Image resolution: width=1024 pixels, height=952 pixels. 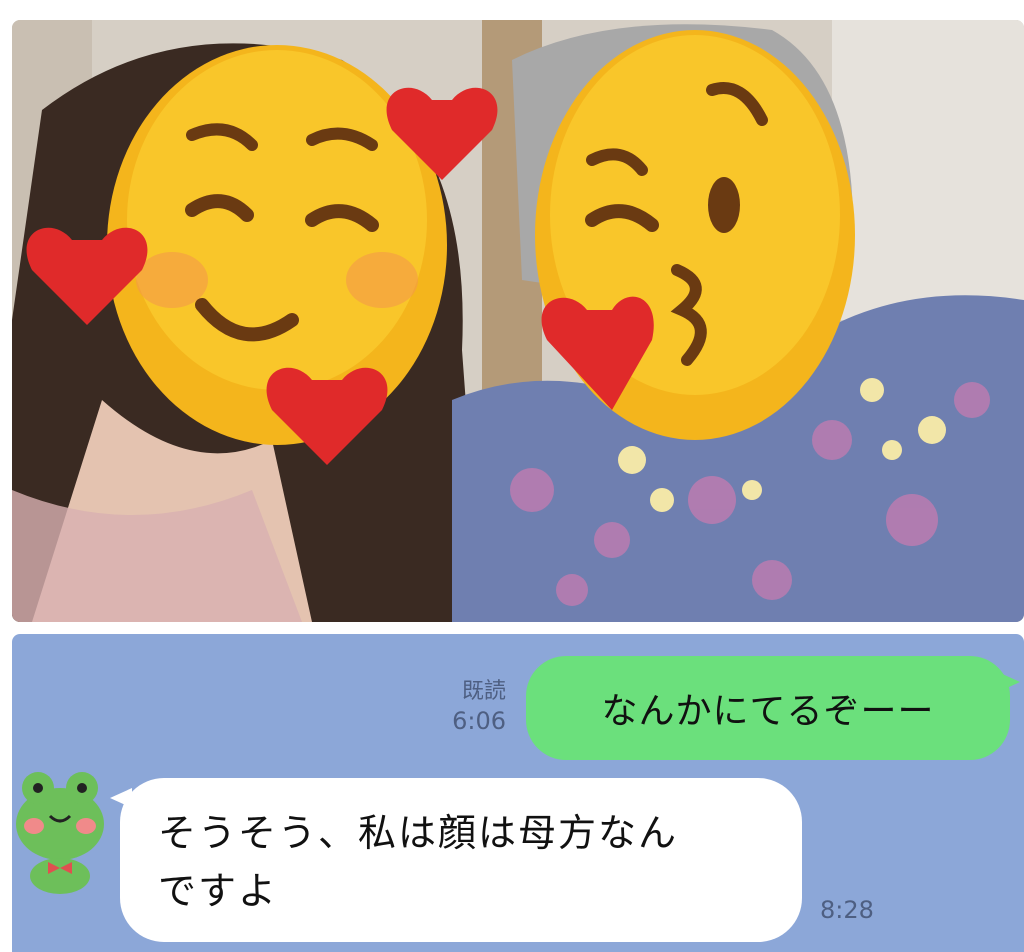 I want to click on outgoing-message-text: なんかにてるぞーー, so click(x=768, y=711).